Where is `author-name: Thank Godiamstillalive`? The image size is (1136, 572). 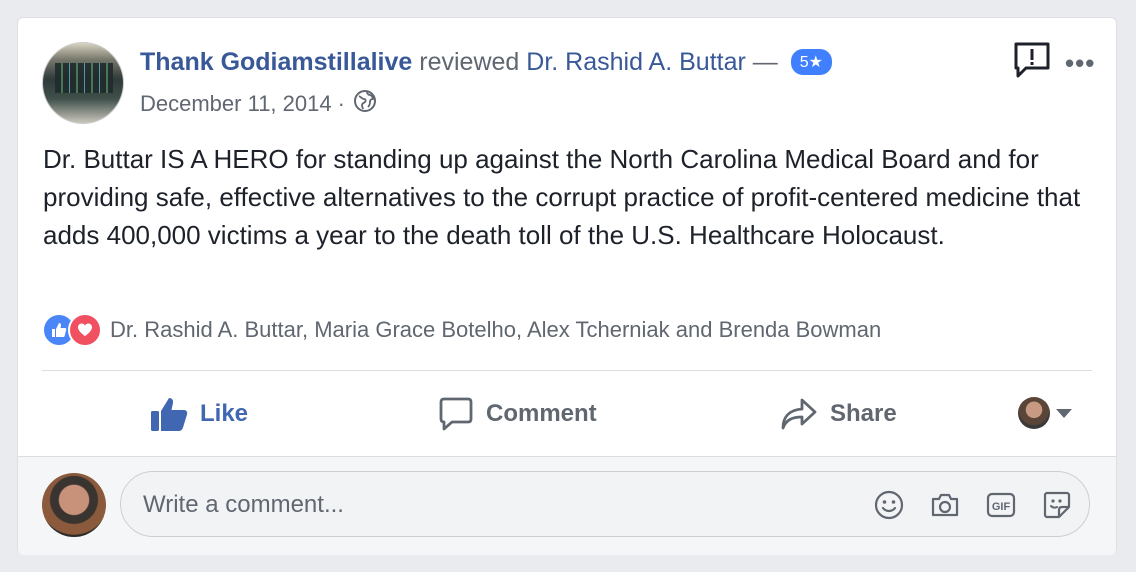
author-name: Thank Godiamstillalive is located at coordinates (276, 62).